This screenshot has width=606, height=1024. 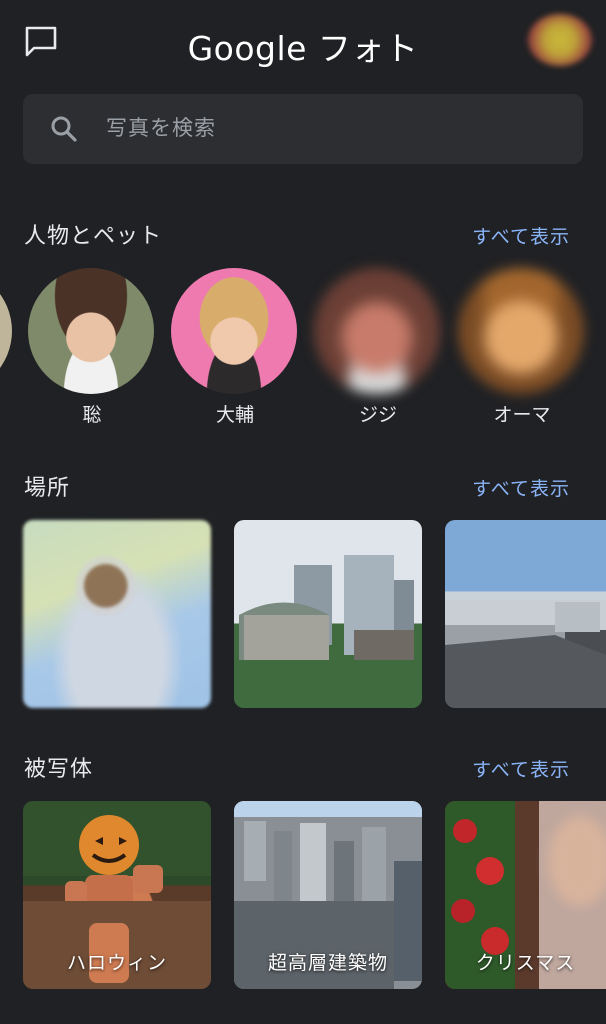 I want to click on app-title: Google フォト, so click(x=303, y=48).